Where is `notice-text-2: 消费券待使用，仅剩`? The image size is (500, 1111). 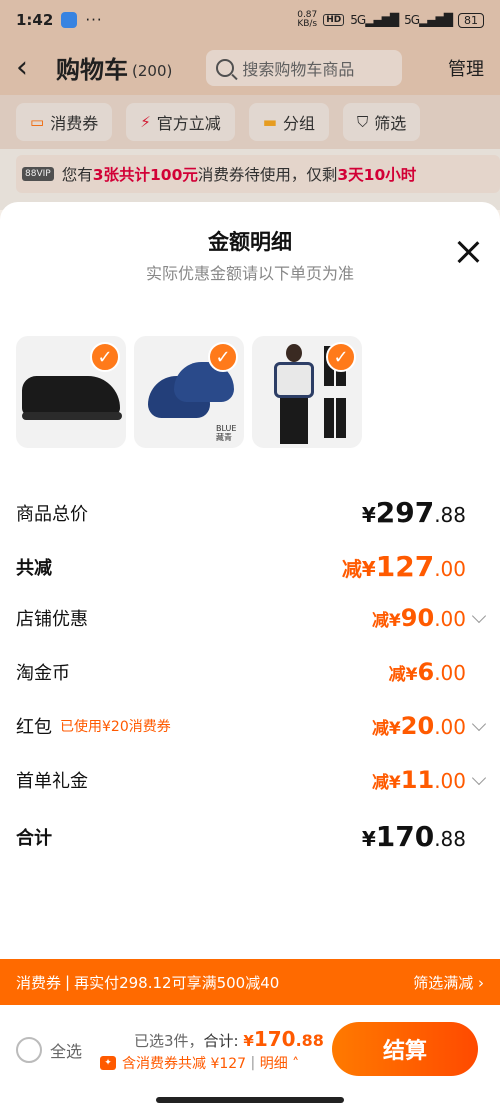 notice-text-2: 消费券待使用，仅剩 is located at coordinates (267, 175).